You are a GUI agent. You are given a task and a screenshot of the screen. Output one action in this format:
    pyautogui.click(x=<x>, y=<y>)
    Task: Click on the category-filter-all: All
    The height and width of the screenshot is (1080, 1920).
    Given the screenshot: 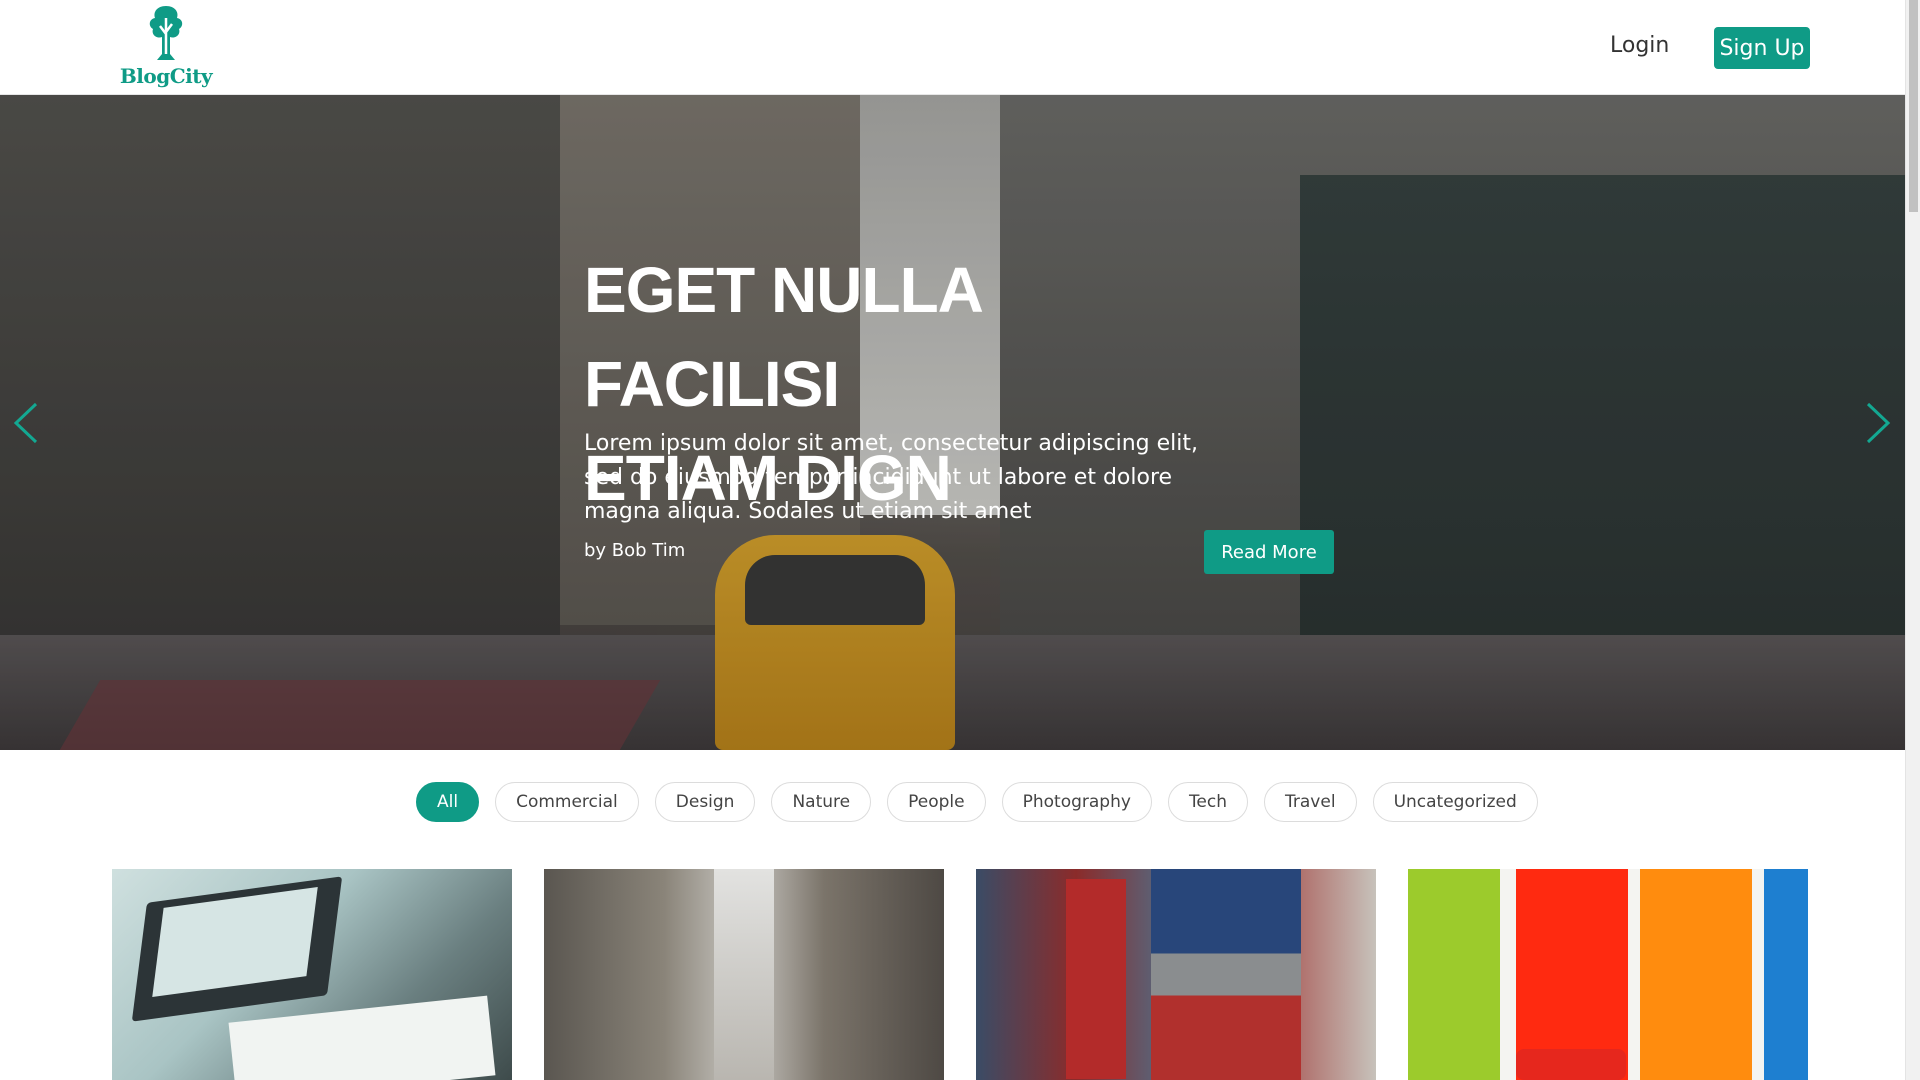 What is the action you would take?
    pyautogui.click(x=448, y=802)
    